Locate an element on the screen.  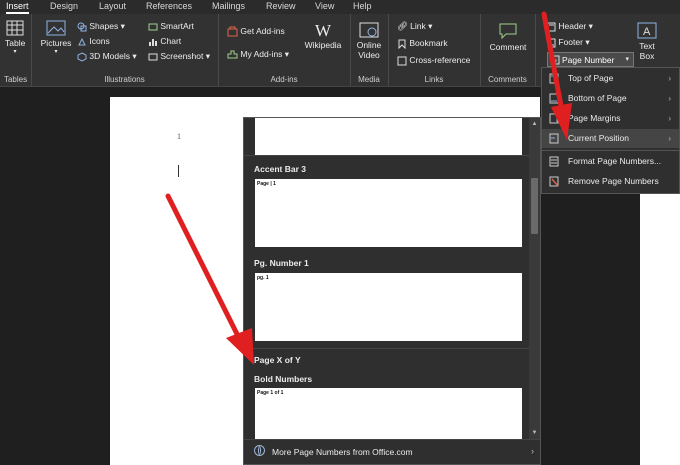
icons-icon is located at coordinates (82, 41).